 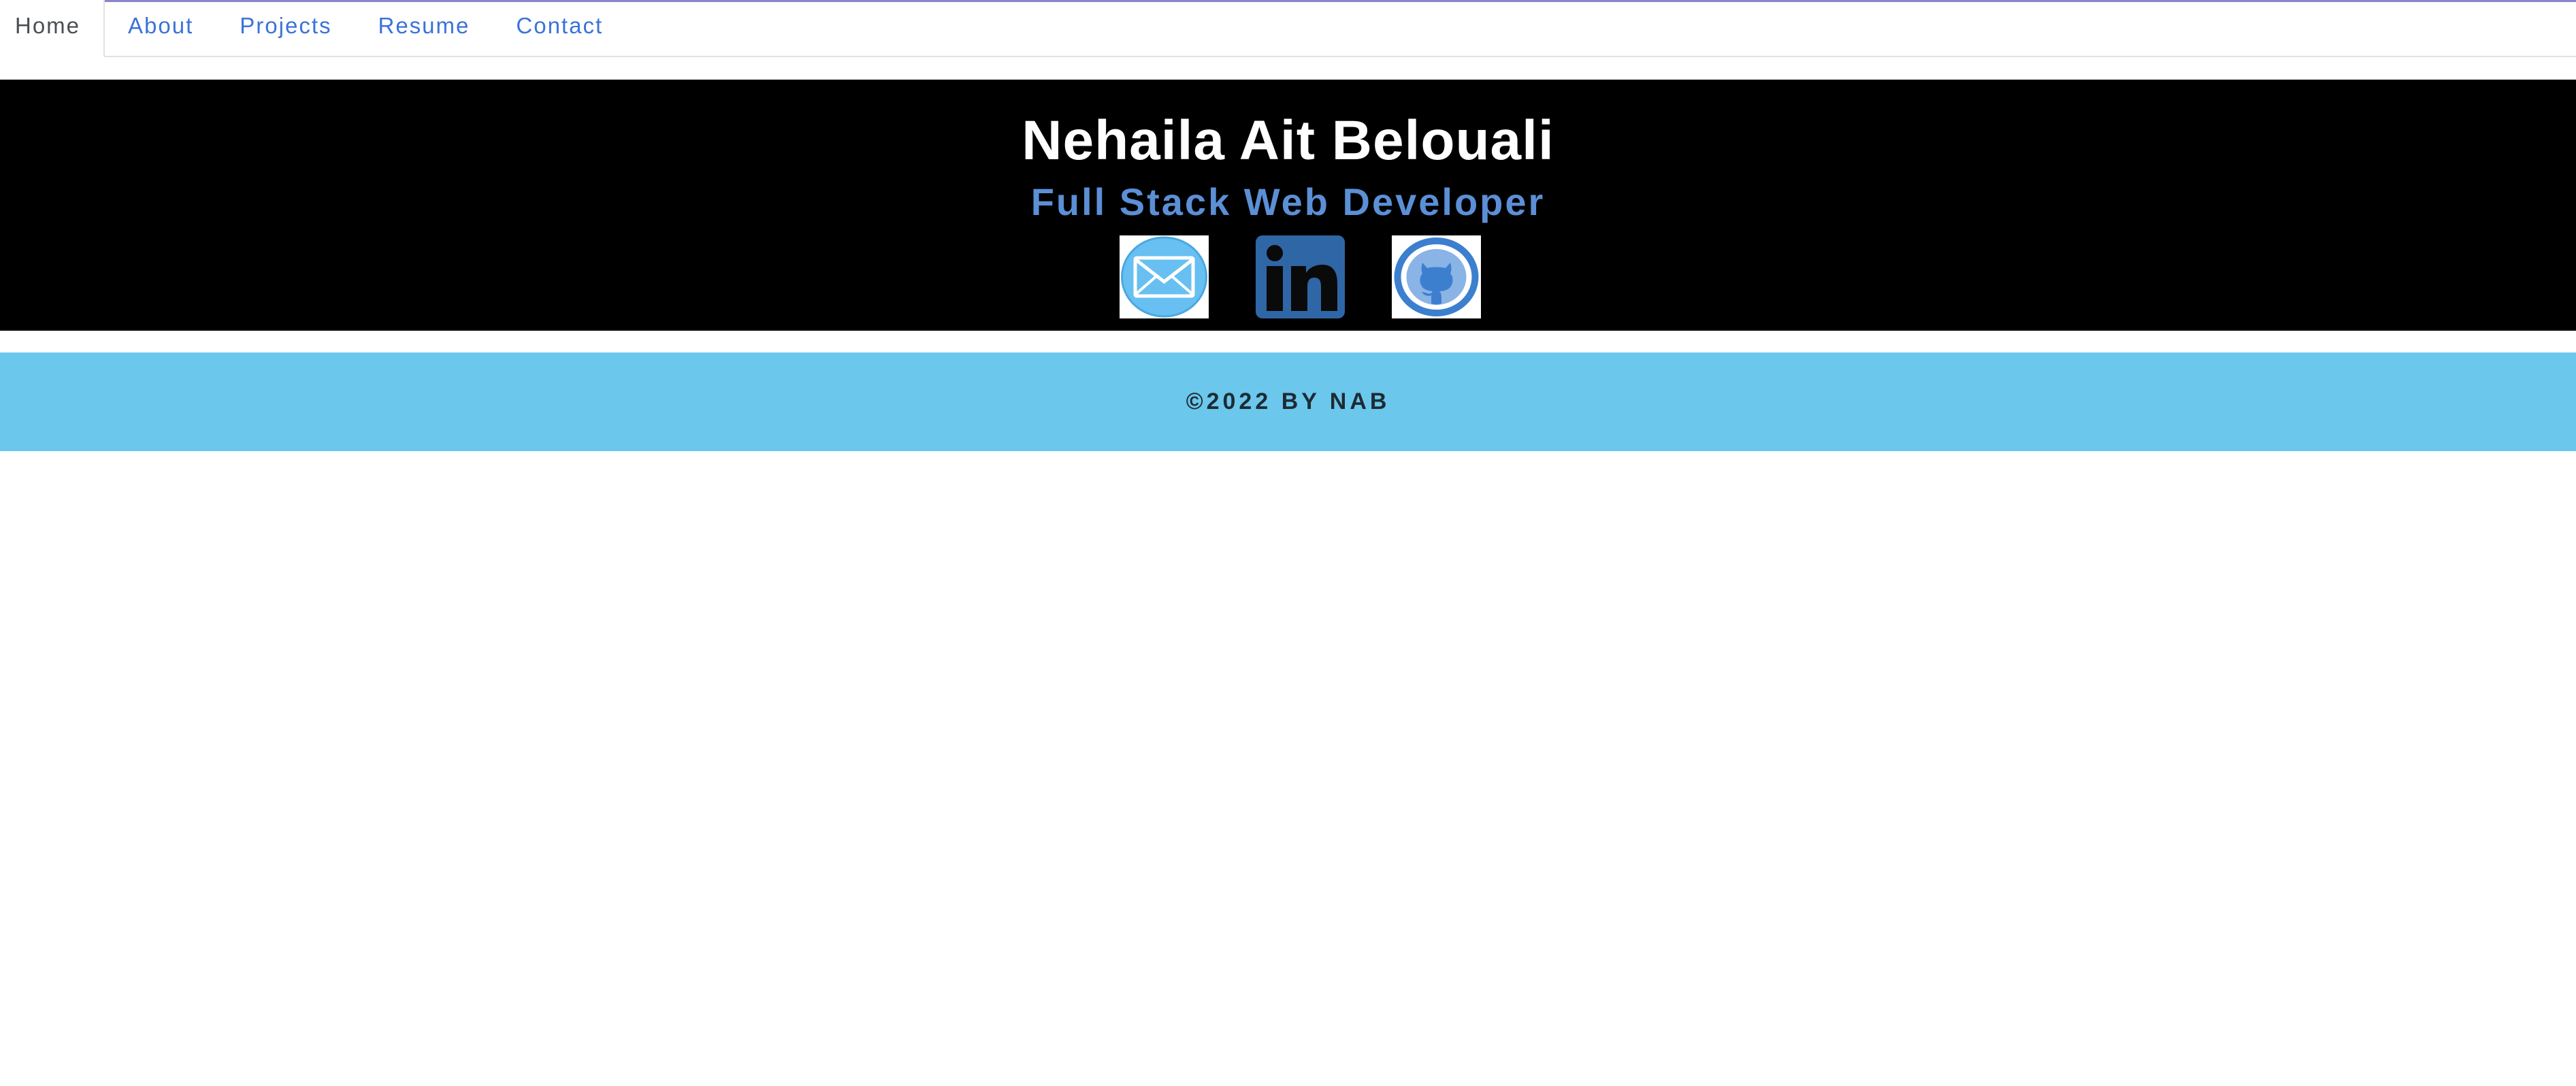 I want to click on nav-item-contact: Contact, so click(x=559, y=28).